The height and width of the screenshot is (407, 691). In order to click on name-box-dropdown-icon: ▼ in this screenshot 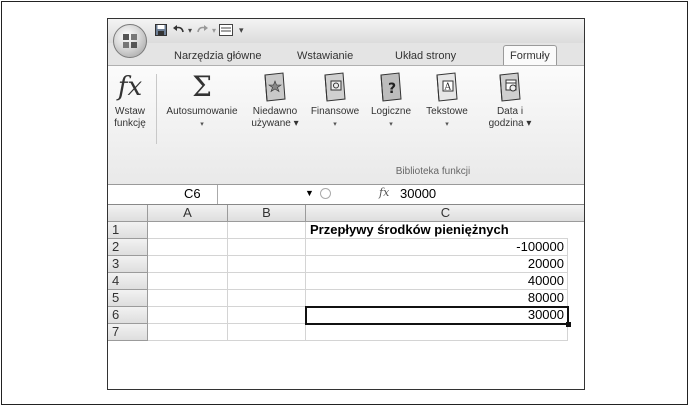, I will do `click(309, 193)`.